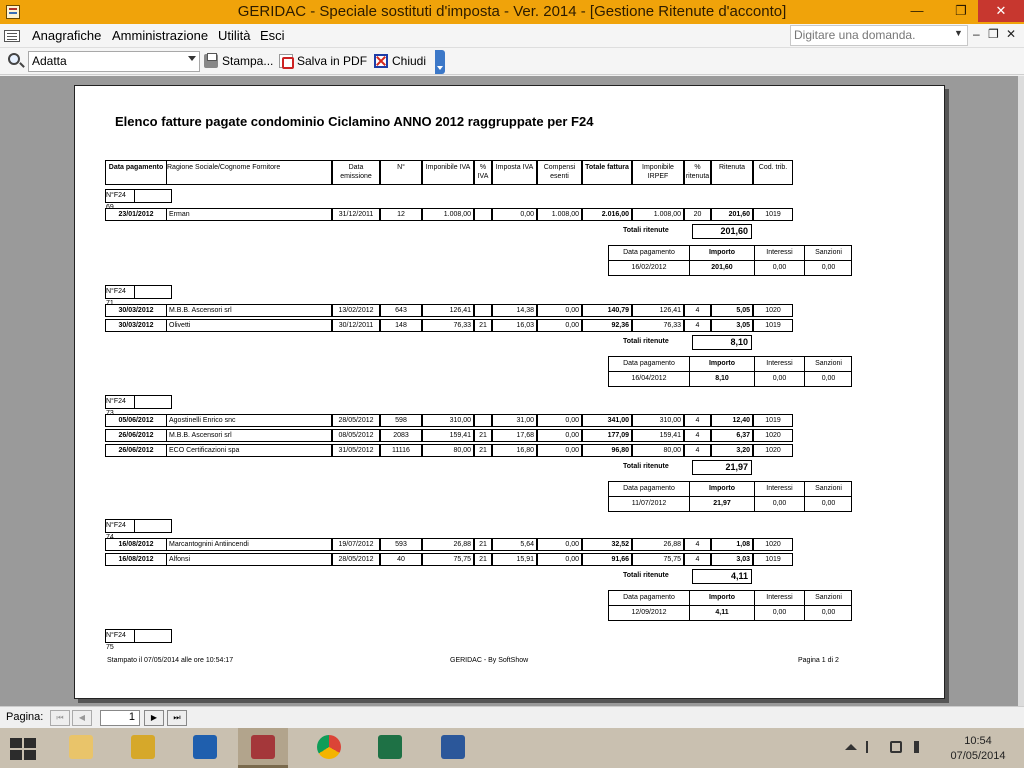  What do you see at coordinates (1021, 391) in the screenshot?
I see `vertical-scrollbar` at bounding box center [1021, 391].